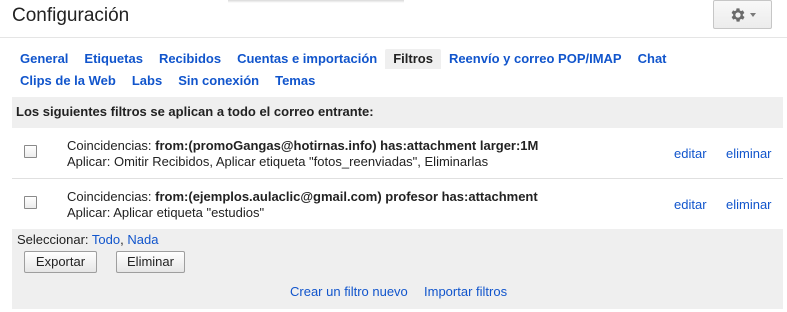 The image size is (787, 312). Describe the element at coordinates (60, 262) in the screenshot. I see `export-button: Exportar` at that location.